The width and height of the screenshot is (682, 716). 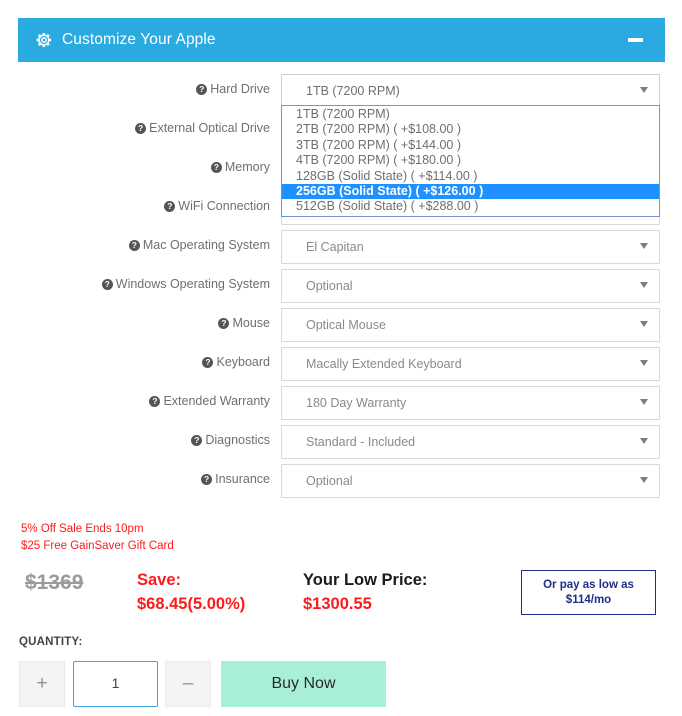 What do you see at coordinates (192, 284) in the screenshot?
I see `row-label-text: Windows Operating System` at bounding box center [192, 284].